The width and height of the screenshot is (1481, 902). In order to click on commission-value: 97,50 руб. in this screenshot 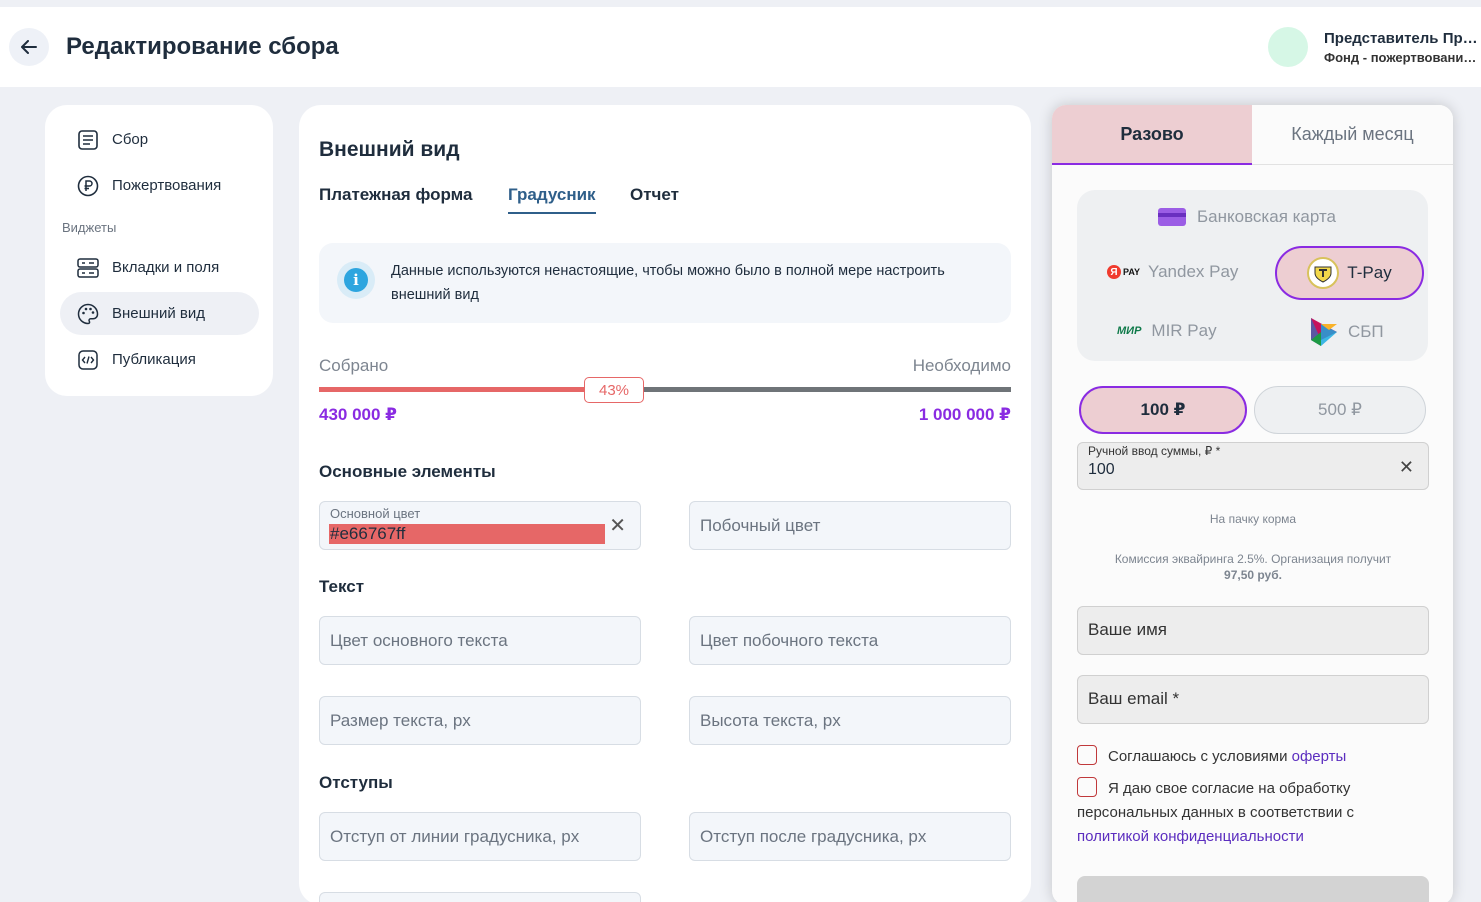, I will do `click(1253, 575)`.